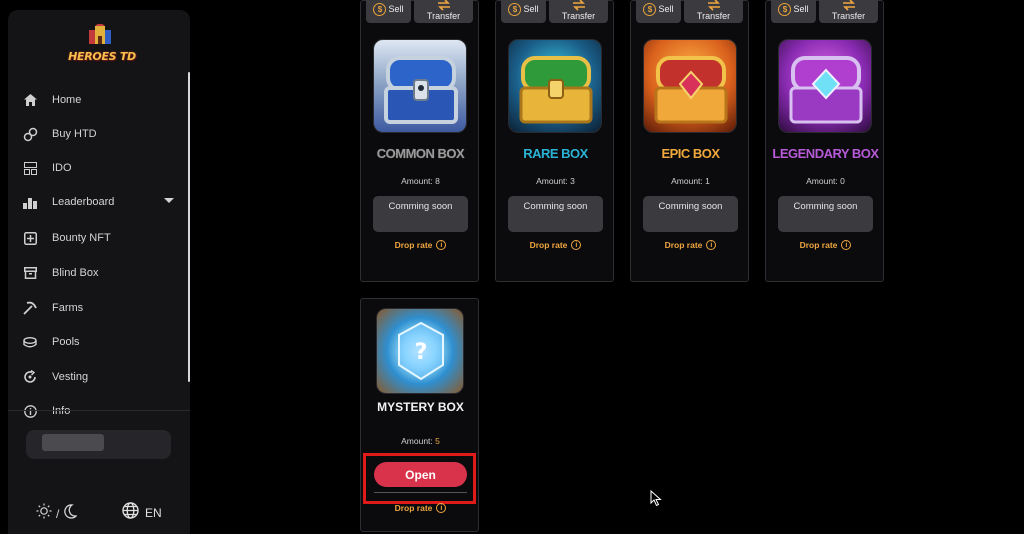 The image size is (1024, 534). Describe the element at coordinates (30, 202) in the screenshot. I see `leaderboard-icon` at that location.